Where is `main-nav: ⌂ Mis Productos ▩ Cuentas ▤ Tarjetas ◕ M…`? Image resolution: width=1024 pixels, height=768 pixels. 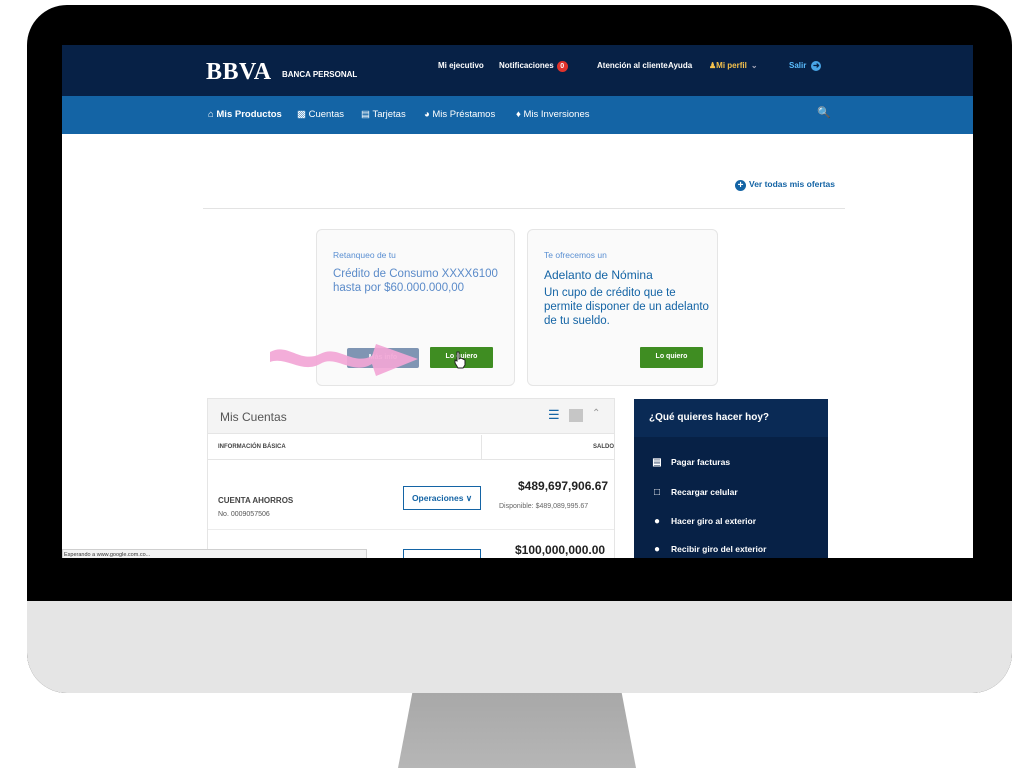 main-nav: ⌂ Mis Productos ▩ Cuentas ▤ Tarjetas ◕ M… is located at coordinates (517, 115).